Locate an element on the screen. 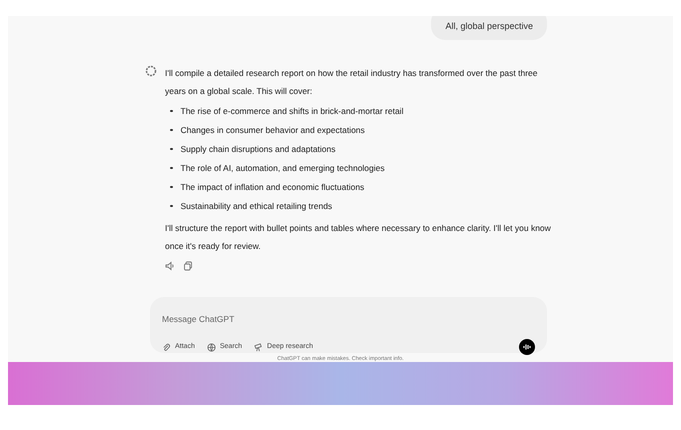 This screenshot has width=681, height=430. bullet-text: Sustainability and ethical retailing trends is located at coordinates (256, 206).